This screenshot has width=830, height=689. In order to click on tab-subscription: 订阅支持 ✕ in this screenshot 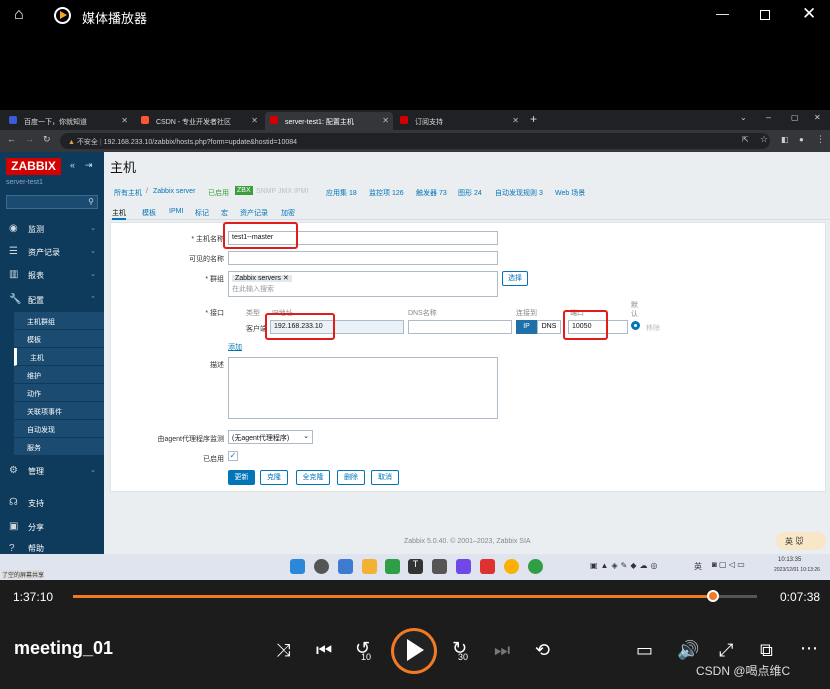, I will do `click(459, 121)`.